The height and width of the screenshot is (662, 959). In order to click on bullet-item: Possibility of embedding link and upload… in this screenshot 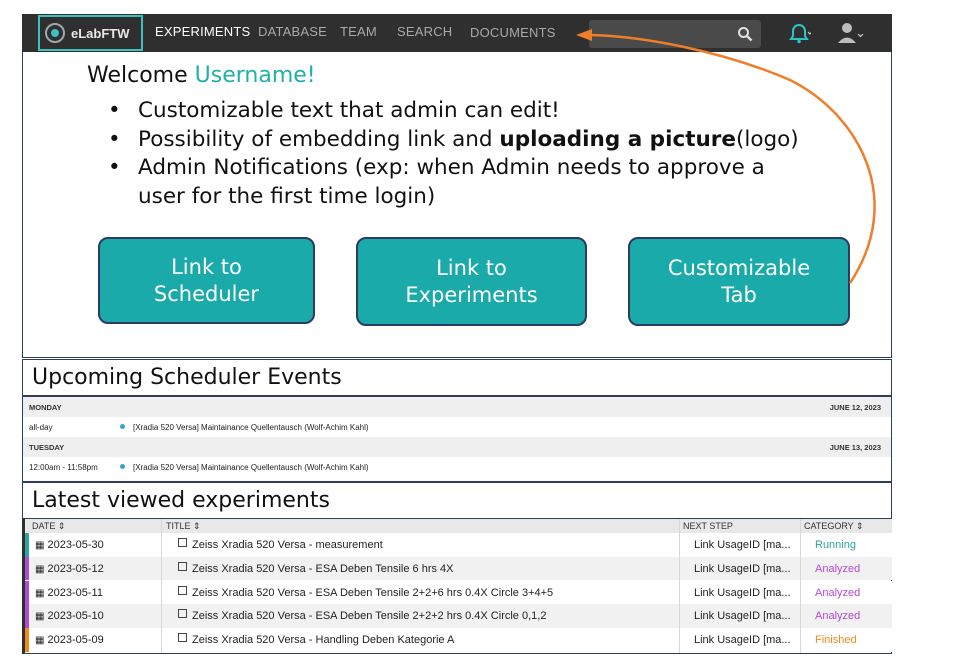, I will do `click(458, 140)`.